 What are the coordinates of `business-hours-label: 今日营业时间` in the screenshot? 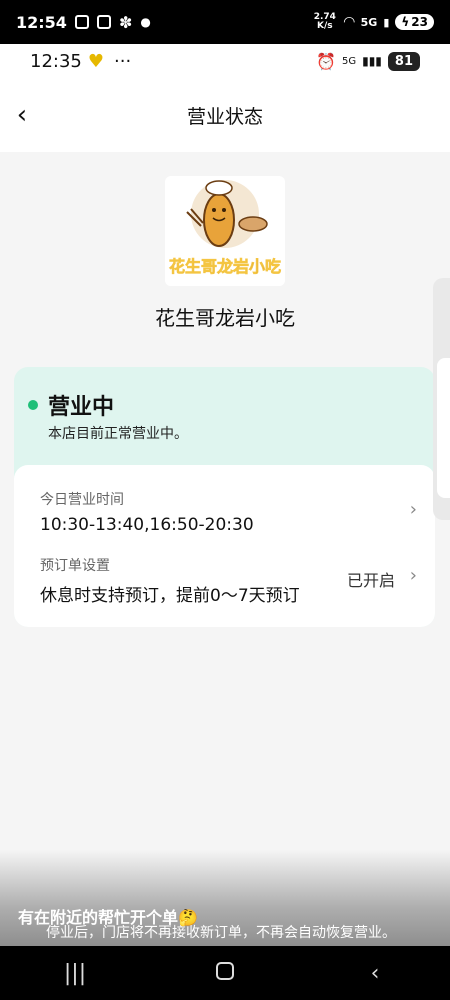 It's located at (82, 500).